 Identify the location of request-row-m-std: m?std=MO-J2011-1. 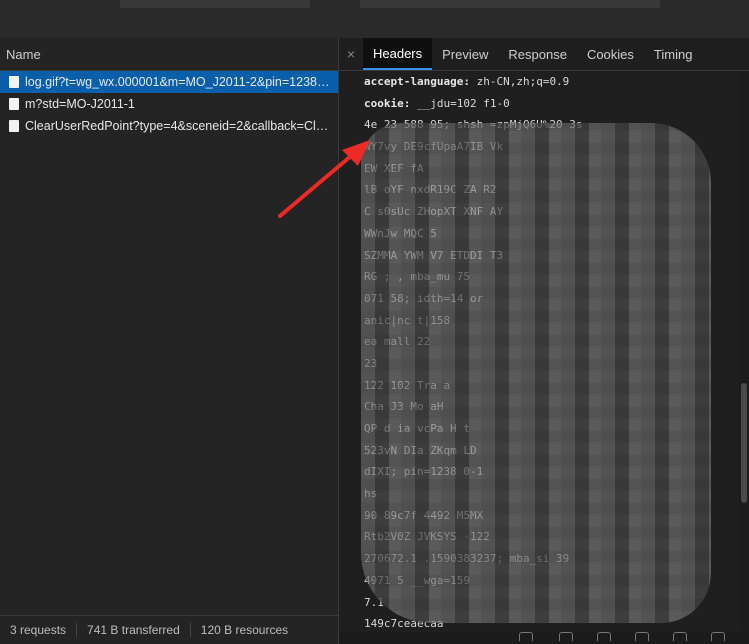
(169, 104).